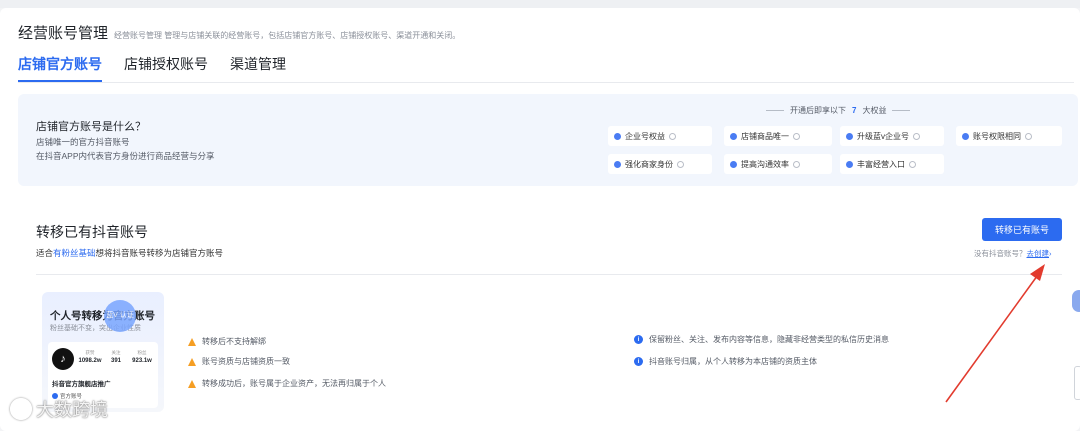  Describe the element at coordinates (72, 410) in the screenshot. I see `watermark-text: 大数跨境` at that location.